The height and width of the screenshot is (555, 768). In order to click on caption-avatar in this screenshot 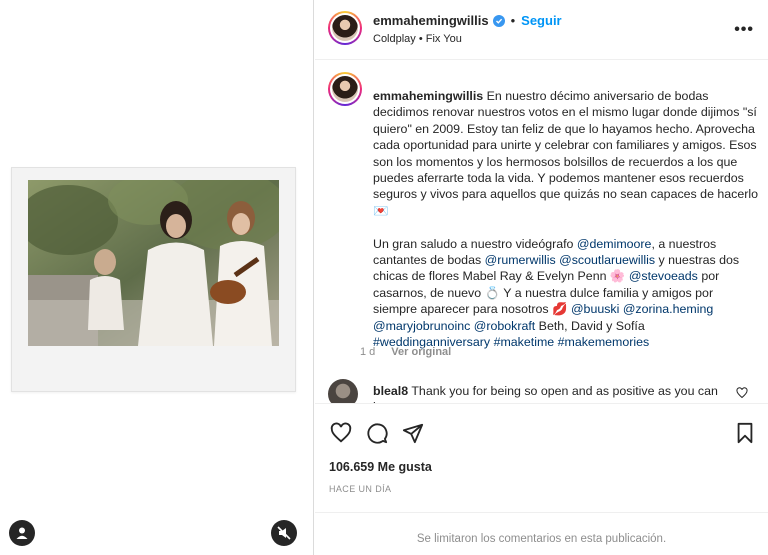, I will do `click(345, 89)`.